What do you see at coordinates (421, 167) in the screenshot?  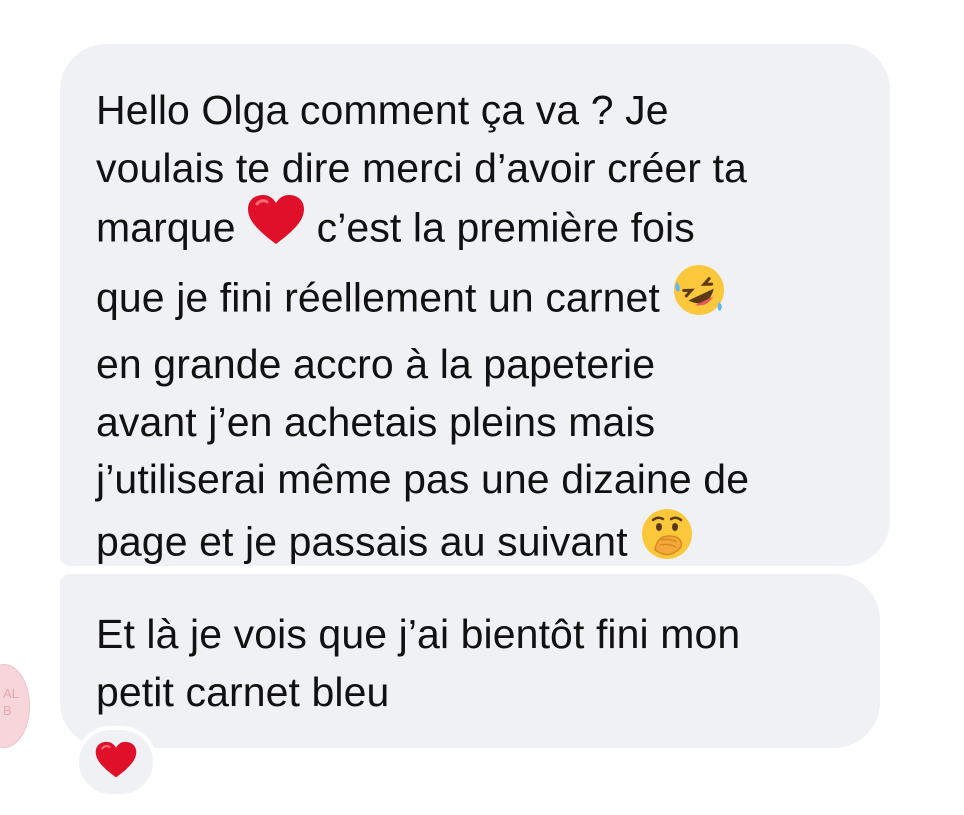 I see `message-line: voulais te dire merci d’avoir créer ta` at bounding box center [421, 167].